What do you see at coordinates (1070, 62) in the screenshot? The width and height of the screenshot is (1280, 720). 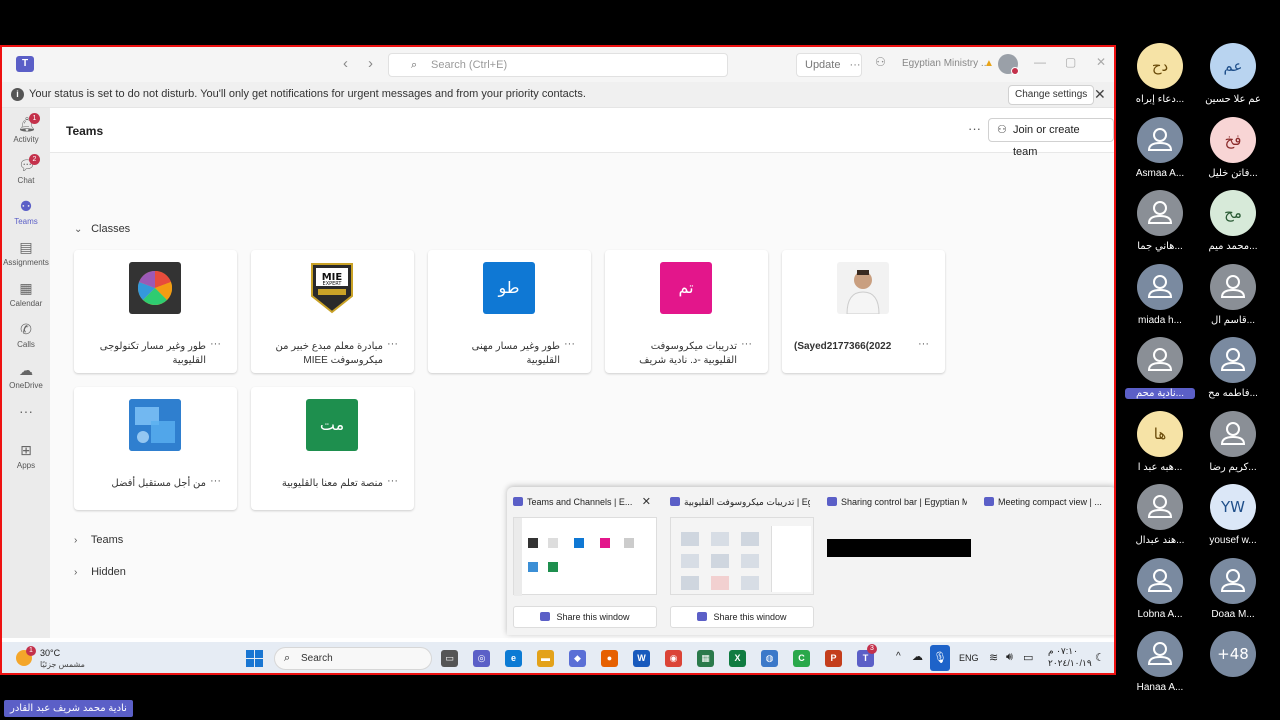 I see `maximize-icon: ▢` at bounding box center [1070, 62].